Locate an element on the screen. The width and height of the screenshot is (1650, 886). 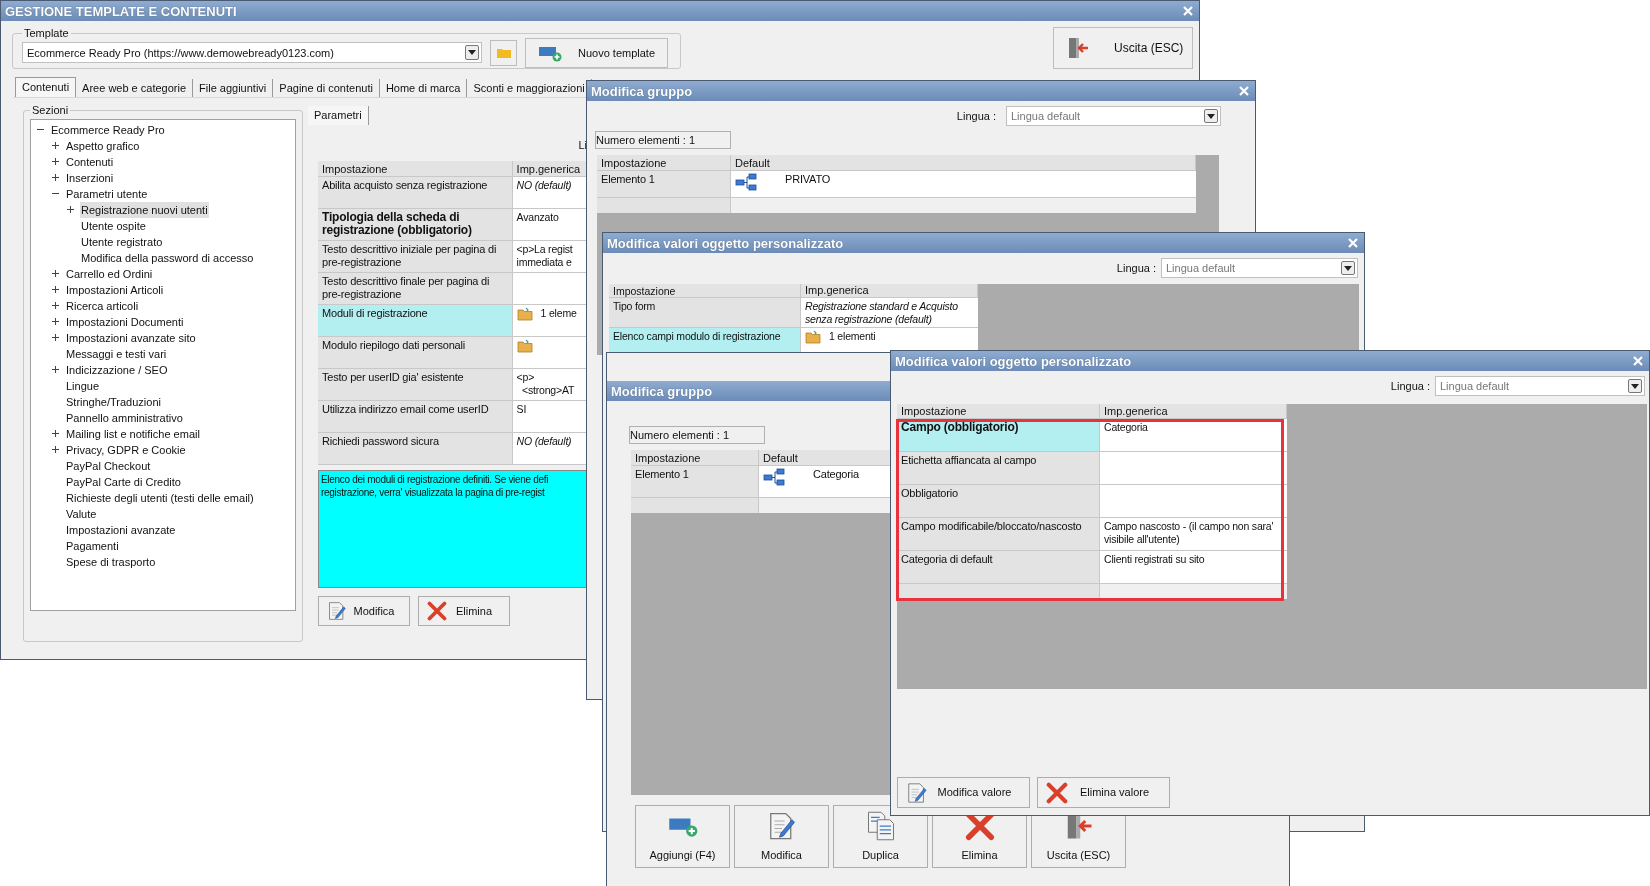
table-cell: PRIVATO is located at coordinates (963, 184).